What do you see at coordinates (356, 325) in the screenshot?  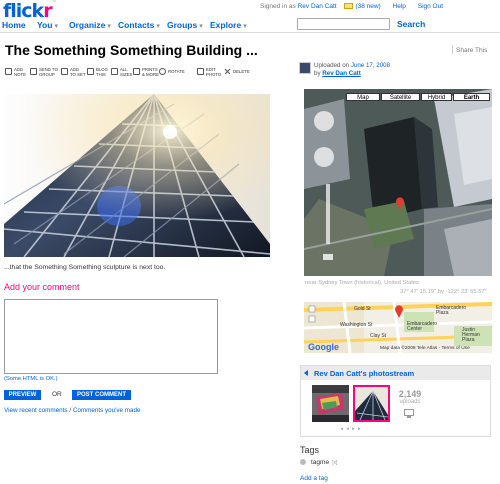 I see `street-label-washington: Washington St` at bounding box center [356, 325].